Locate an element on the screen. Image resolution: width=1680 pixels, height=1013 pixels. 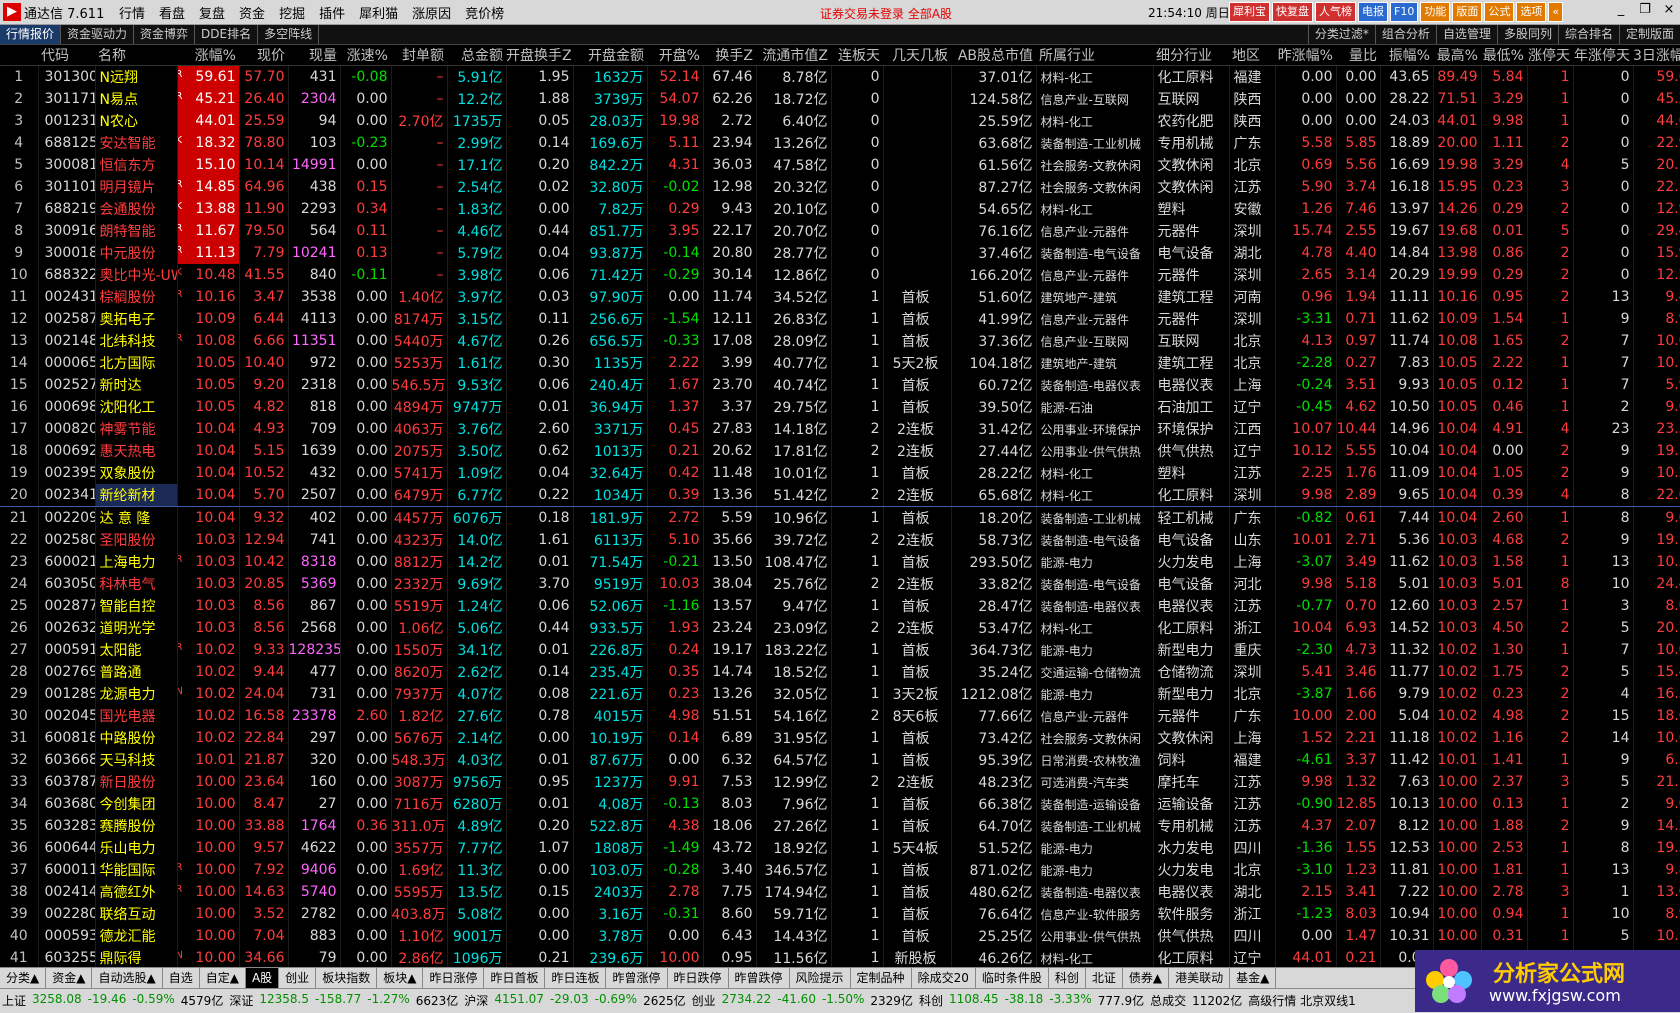
menu-item: 行情 is located at coordinates (132, 12).